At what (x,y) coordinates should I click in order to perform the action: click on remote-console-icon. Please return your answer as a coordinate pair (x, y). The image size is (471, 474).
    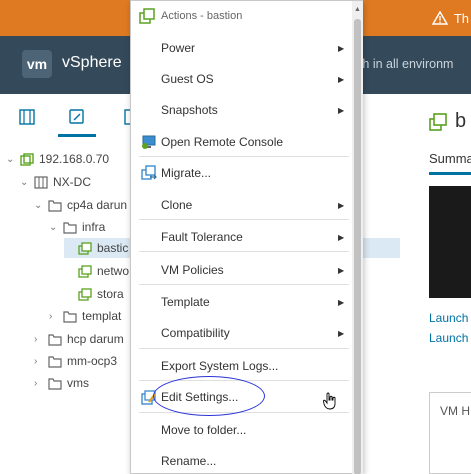
    Looking at the image, I should click on (149, 142).